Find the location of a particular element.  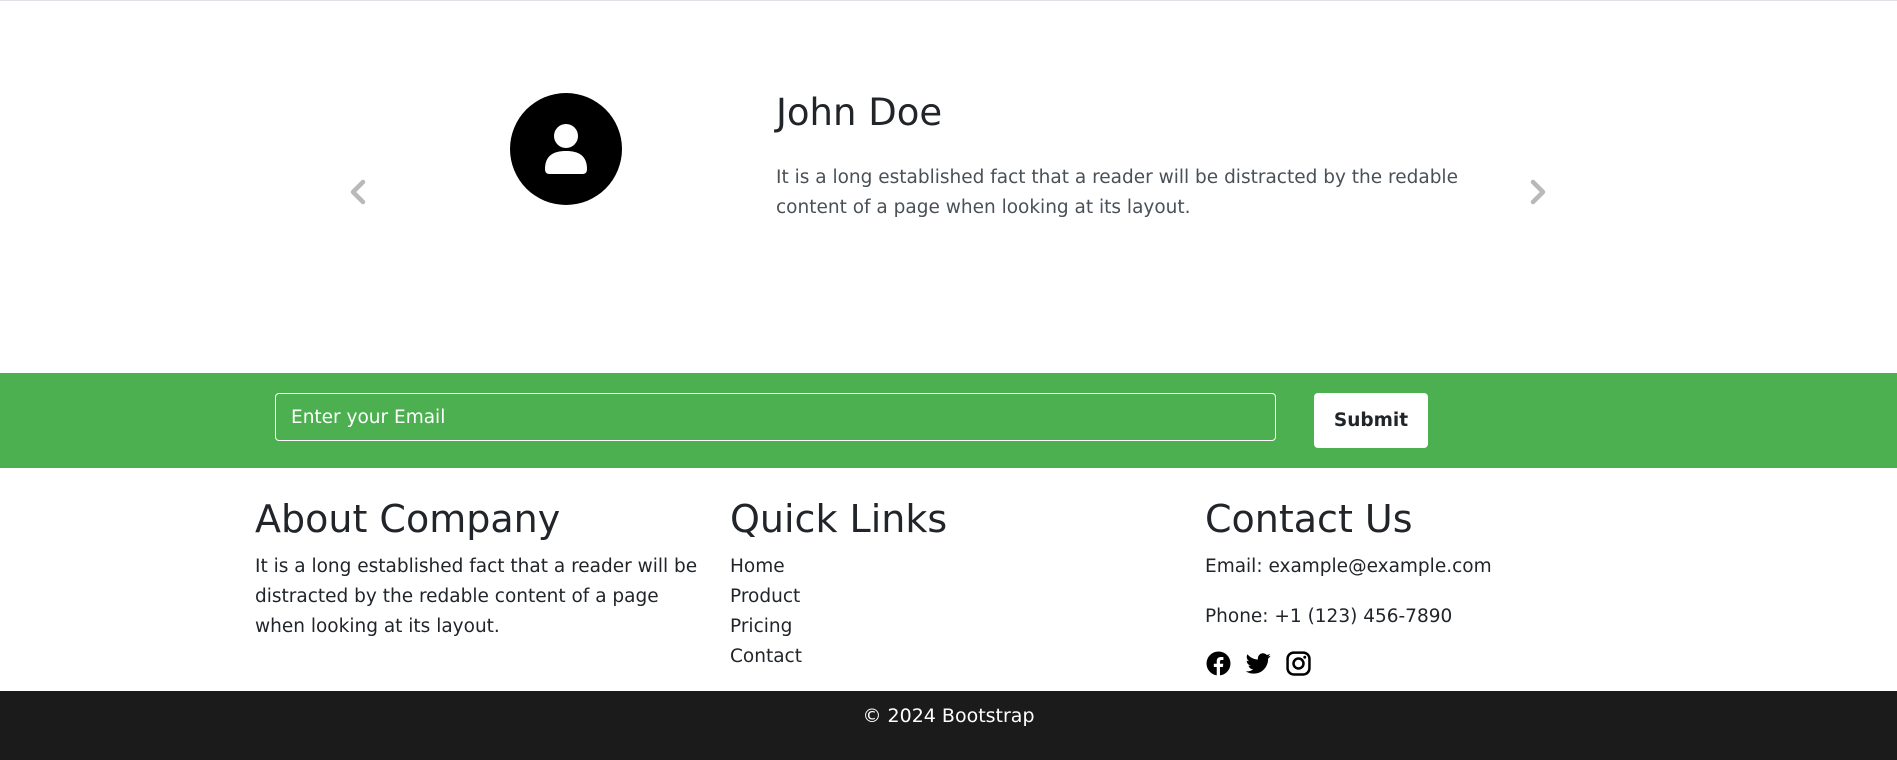

social-links is located at coordinates (1415, 663).